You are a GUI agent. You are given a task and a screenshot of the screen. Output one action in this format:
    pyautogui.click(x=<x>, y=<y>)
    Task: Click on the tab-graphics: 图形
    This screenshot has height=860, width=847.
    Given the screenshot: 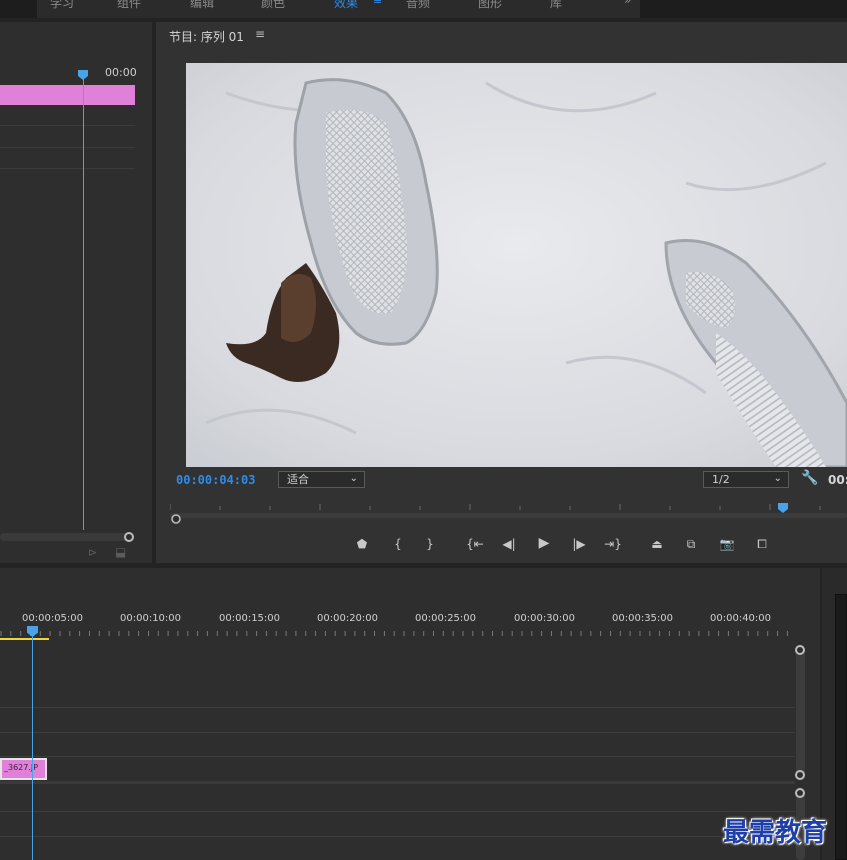 What is the action you would take?
    pyautogui.click(x=490, y=5)
    